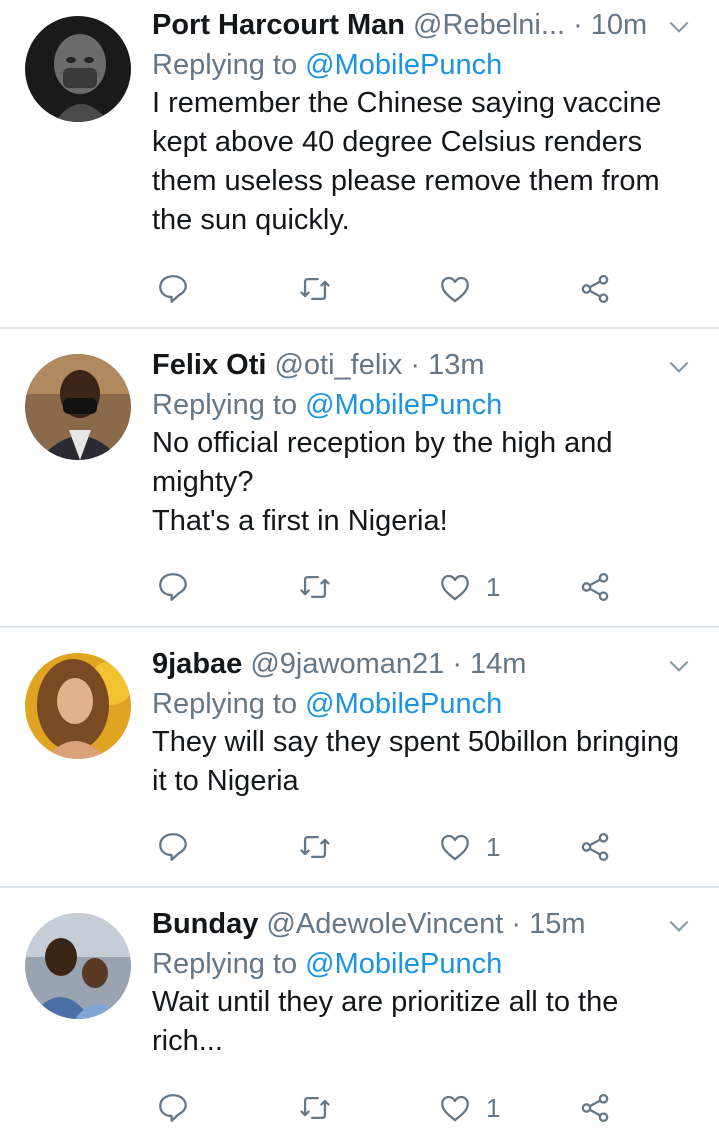  Describe the element at coordinates (347, 664) in the screenshot. I see `user-handle: @9jawoman21` at that location.